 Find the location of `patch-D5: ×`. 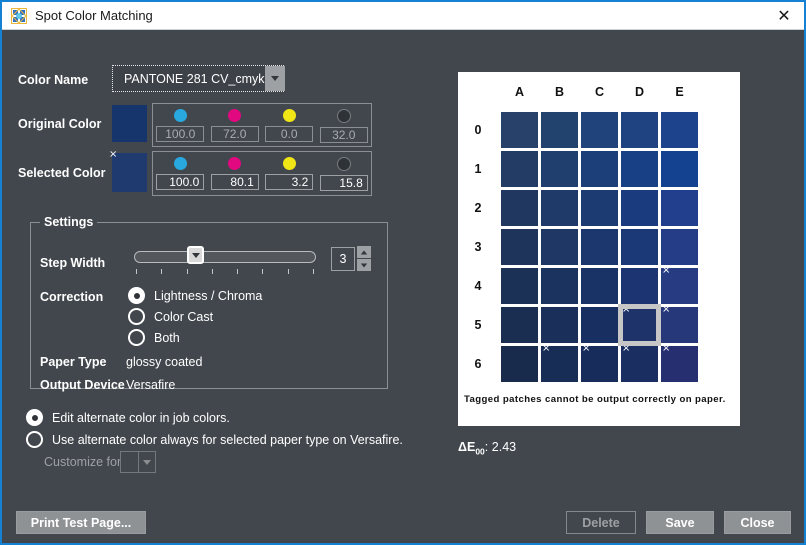

patch-D5: × is located at coordinates (639, 325).